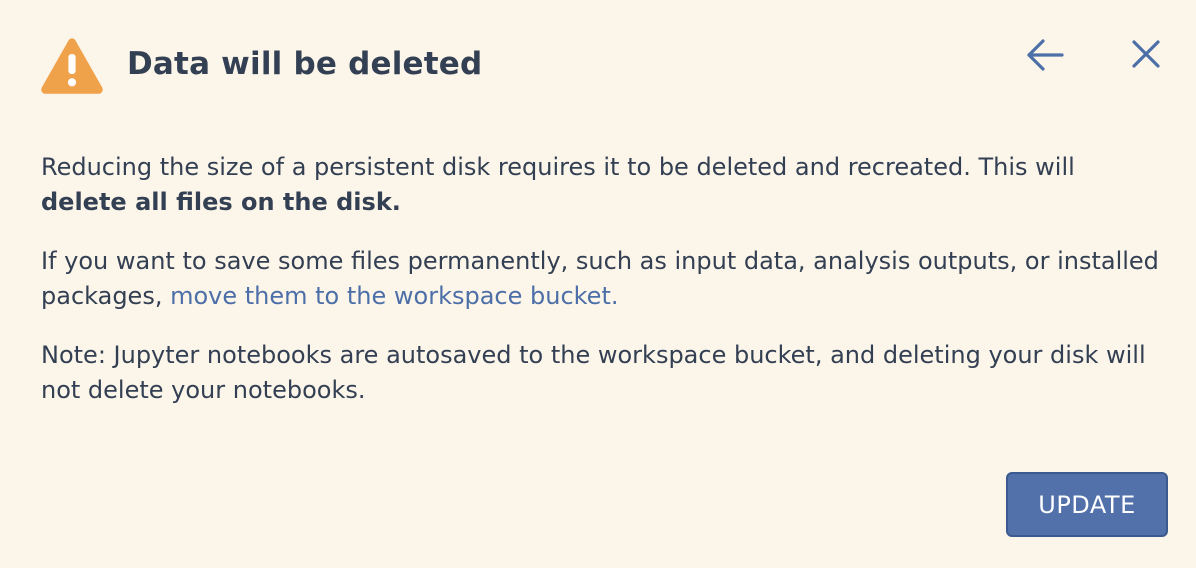 The width and height of the screenshot is (1196, 568). I want to click on close-button, so click(1146, 56).